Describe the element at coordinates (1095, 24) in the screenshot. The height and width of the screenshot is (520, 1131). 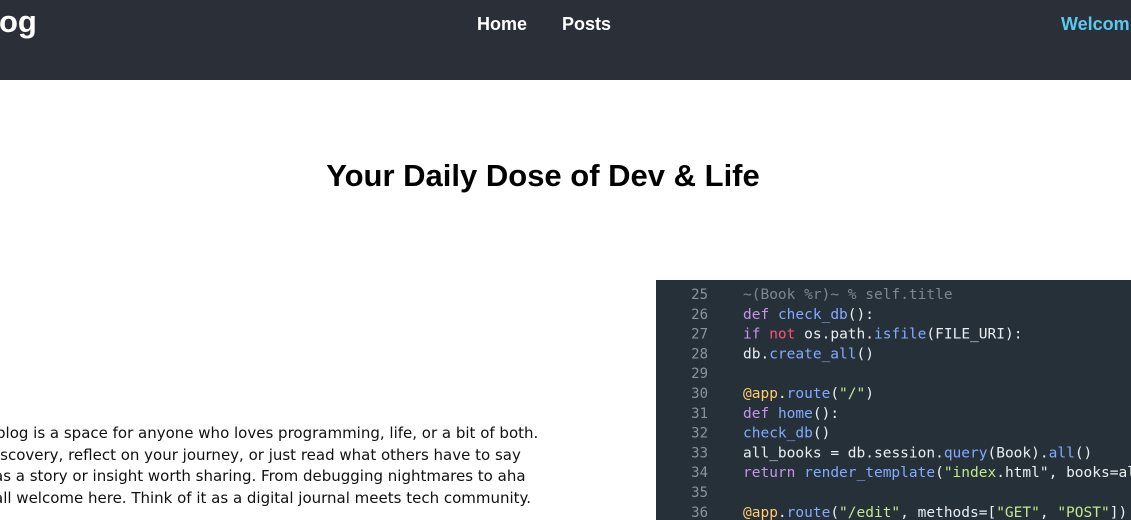
I see `welcome-user-link: Welcom` at that location.